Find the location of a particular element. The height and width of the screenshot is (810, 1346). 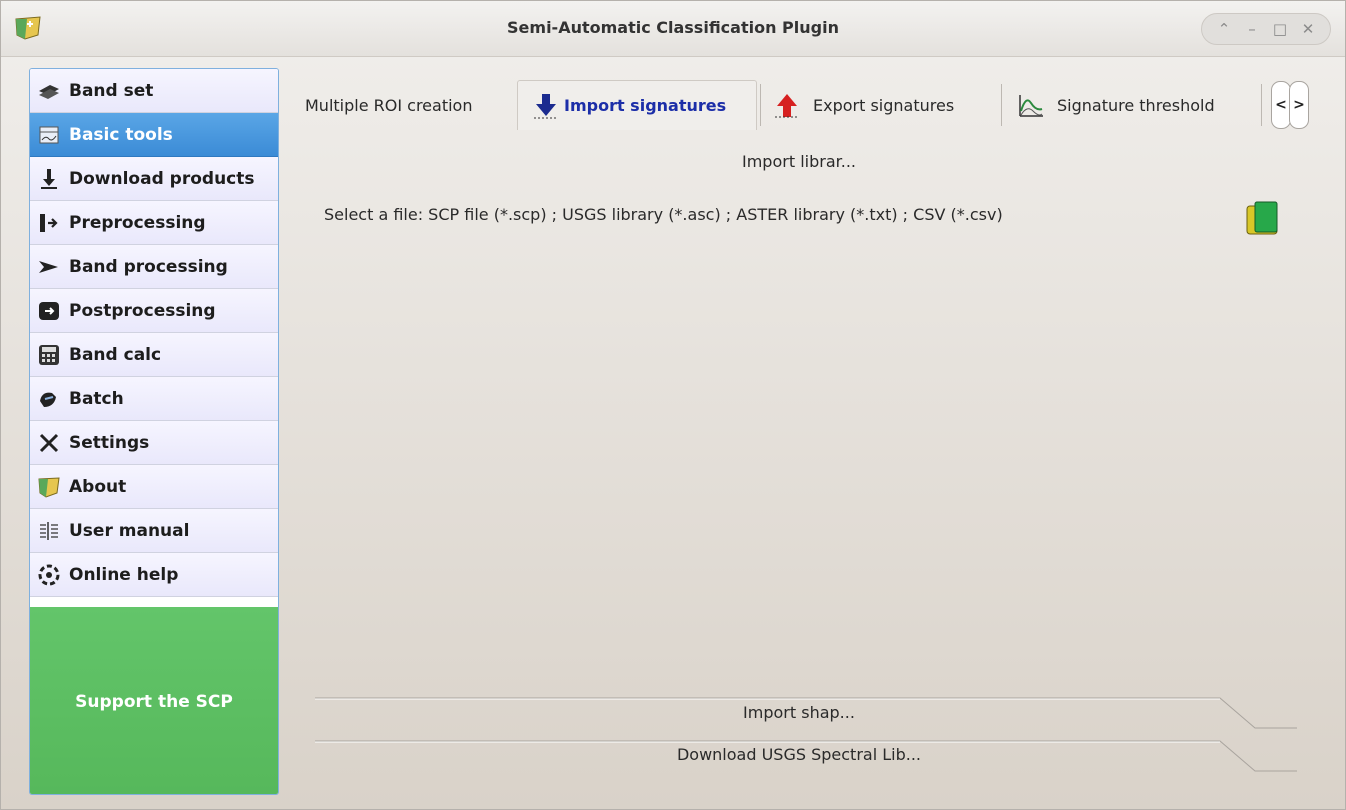

close-button: ✕ is located at coordinates (1308, 29).